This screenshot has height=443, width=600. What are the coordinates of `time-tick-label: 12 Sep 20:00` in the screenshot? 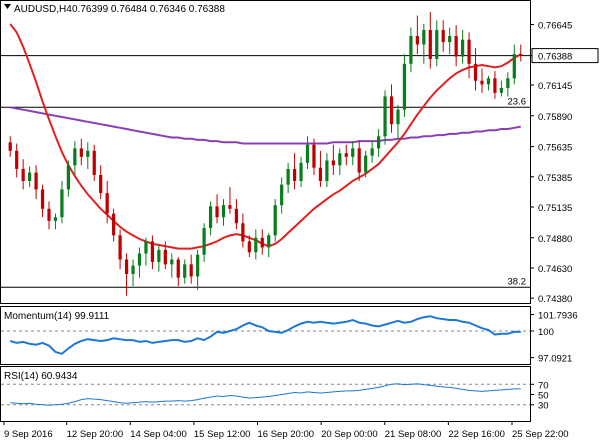 It's located at (95, 434).